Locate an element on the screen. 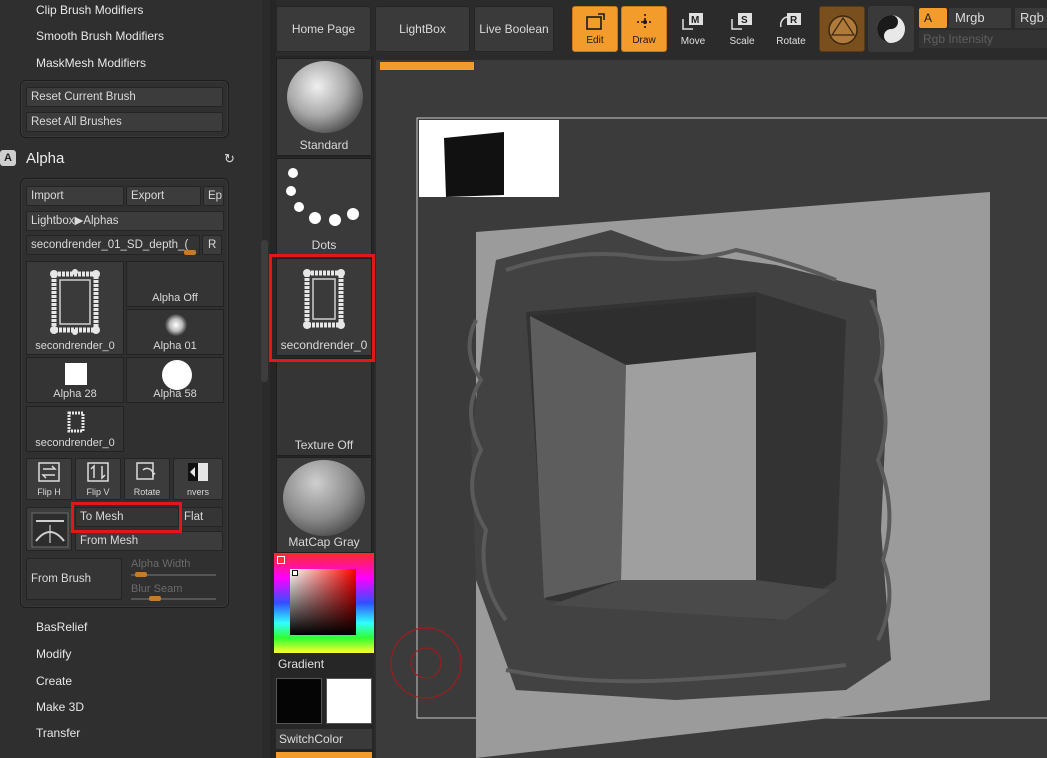  to-mesh-highlight-annotation is located at coordinates (126, 517).